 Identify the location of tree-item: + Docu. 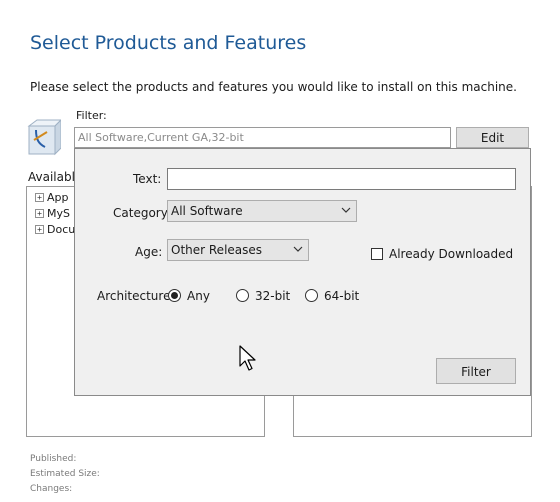
(55, 230).